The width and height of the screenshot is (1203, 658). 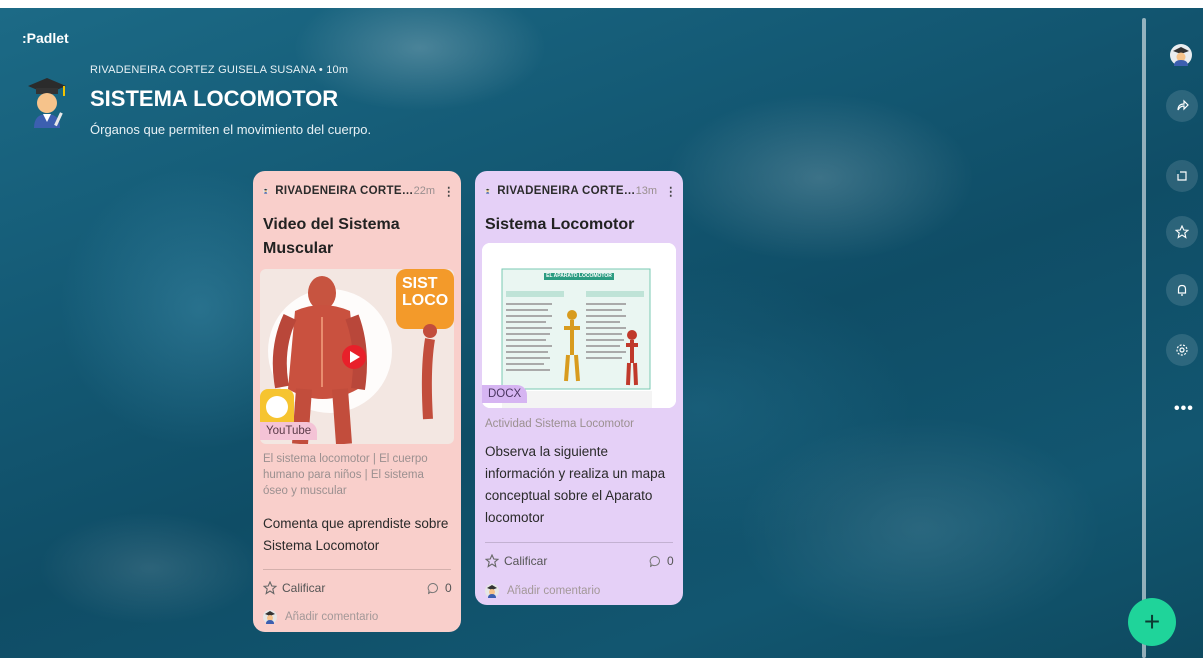 I want to click on post-title: Video del Sistema Muscular, so click(x=331, y=236).